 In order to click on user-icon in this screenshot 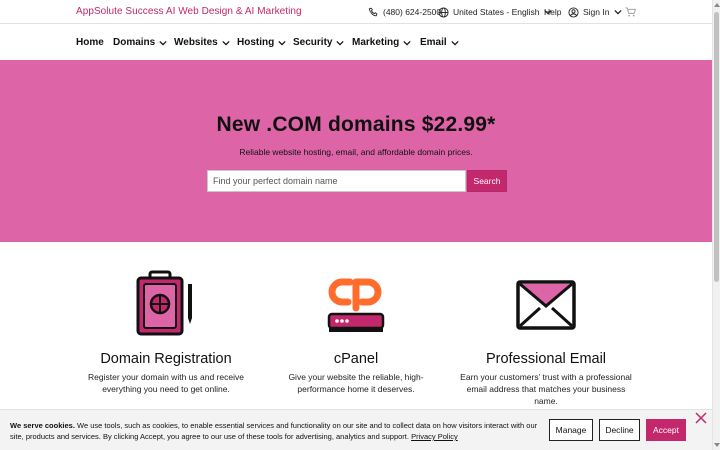, I will do `click(573, 12)`.